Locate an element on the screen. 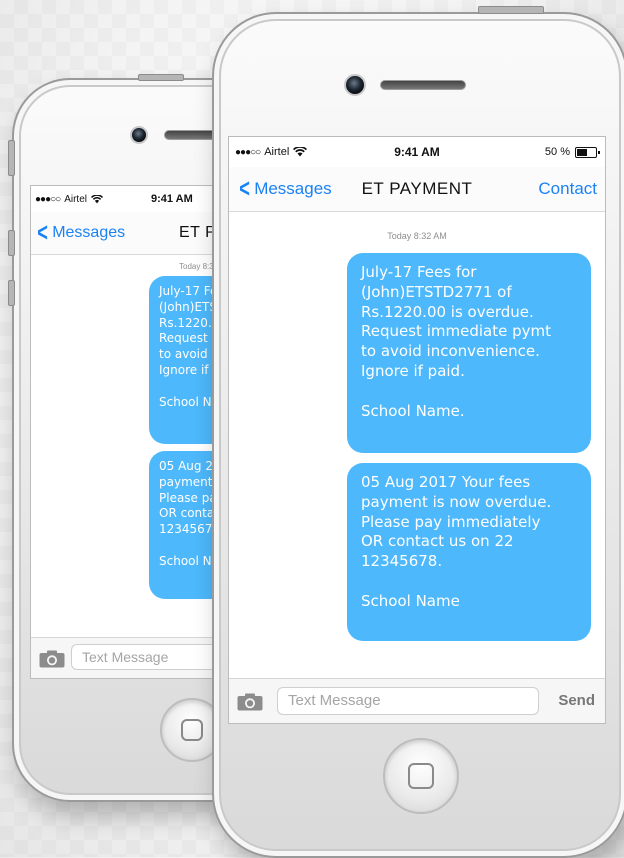 The height and width of the screenshot is (858, 624). status-time: 9:41 AM is located at coordinates (172, 199).